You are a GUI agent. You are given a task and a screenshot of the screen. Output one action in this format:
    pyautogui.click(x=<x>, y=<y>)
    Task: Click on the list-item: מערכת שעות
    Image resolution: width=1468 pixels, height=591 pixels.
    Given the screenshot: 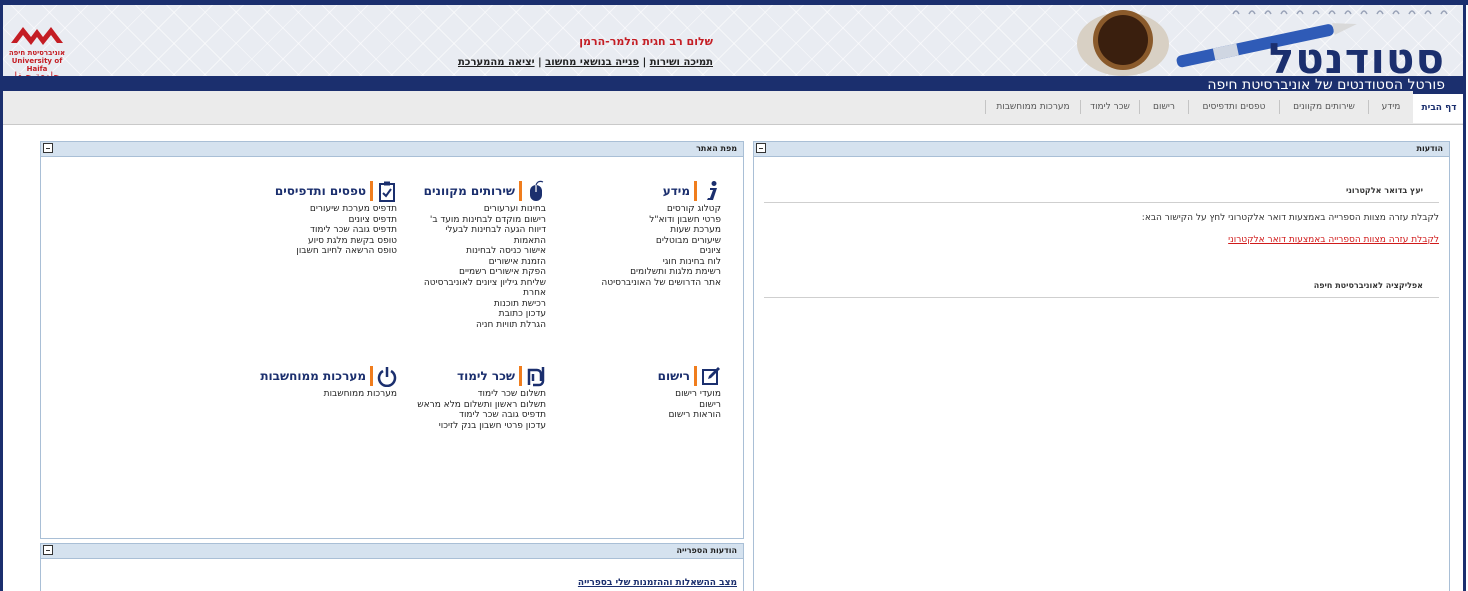 What is the action you would take?
    pyautogui.click(x=631, y=230)
    